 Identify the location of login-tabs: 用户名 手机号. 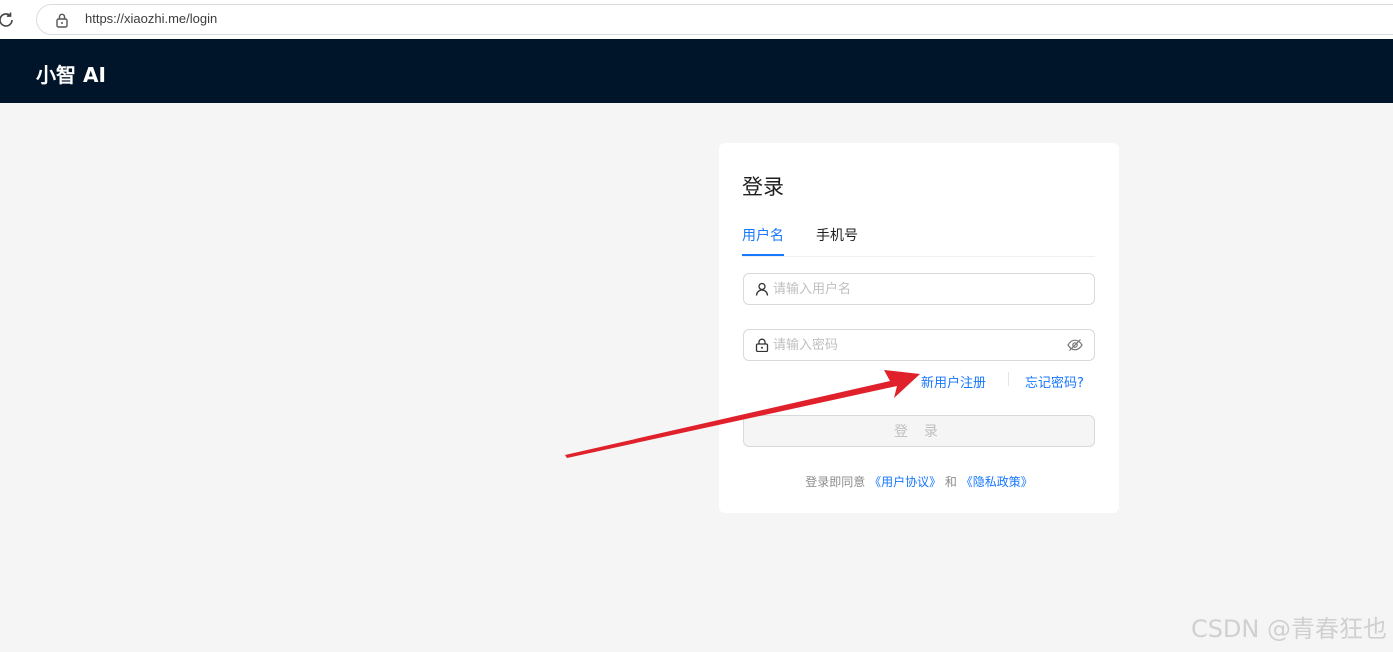
(918, 240).